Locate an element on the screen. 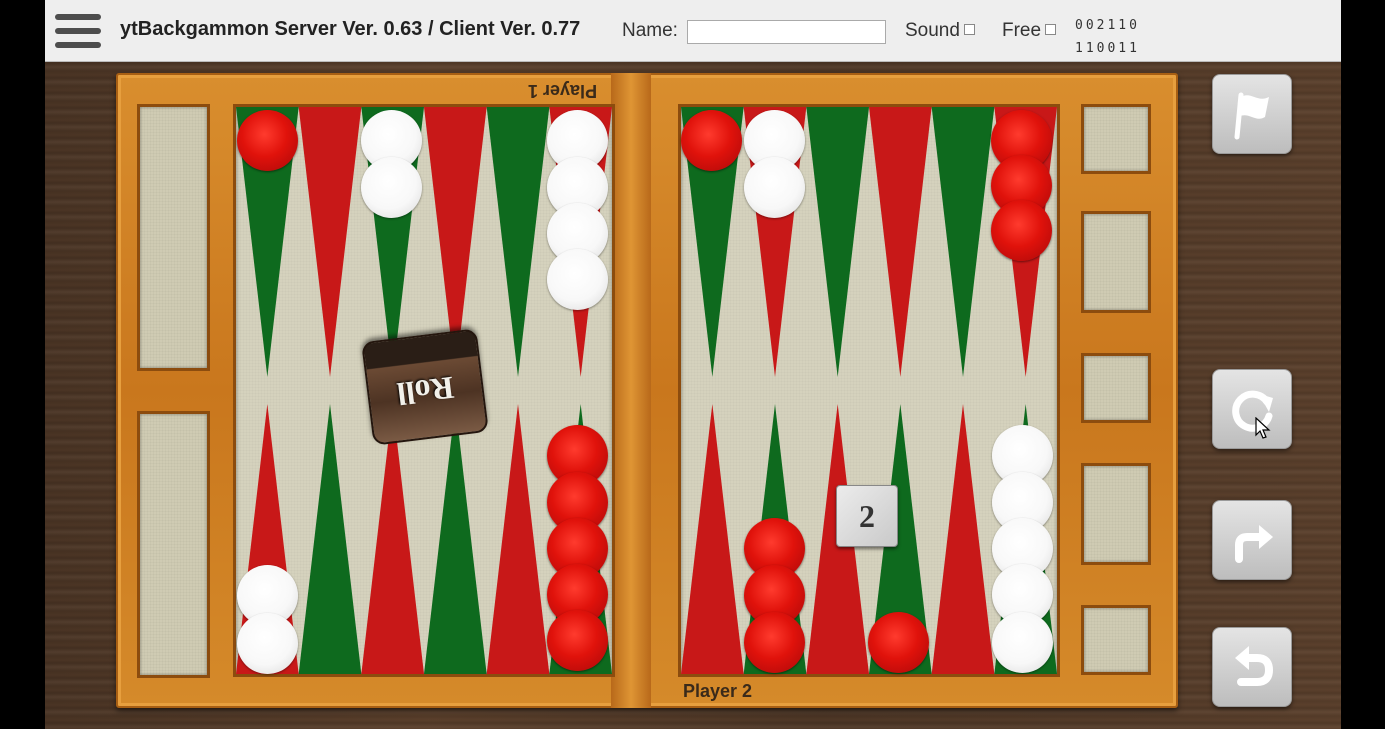 This screenshot has width=1385, height=729. roll-dice-button: Roll is located at coordinates (425, 387).